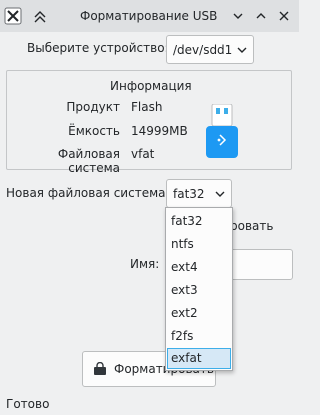 Image resolution: width=320 pixels, height=415 pixels. Describe the element at coordinates (199, 221) in the screenshot. I see `fs-option-fat32: fat32` at that location.